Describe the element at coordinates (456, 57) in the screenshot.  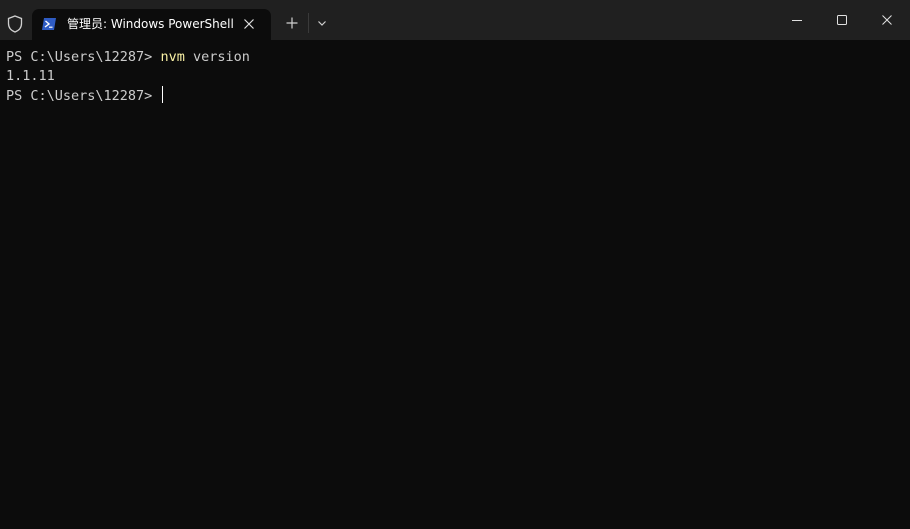
I see `terminal-line: PS C:\Users\12287> nvm version` at that location.